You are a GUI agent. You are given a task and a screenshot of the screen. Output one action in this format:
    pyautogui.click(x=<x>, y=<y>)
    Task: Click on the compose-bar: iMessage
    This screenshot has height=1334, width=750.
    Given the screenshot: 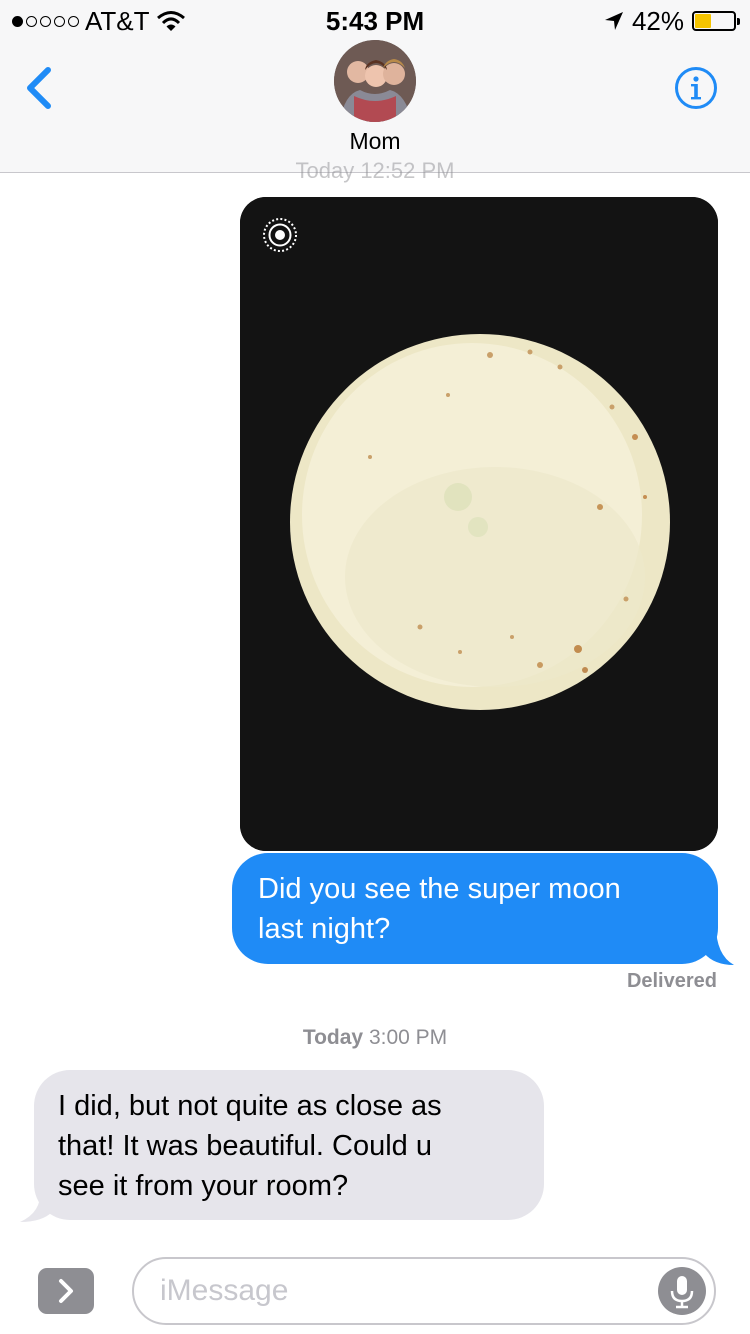 What is the action you would take?
    pyautogui.click(x=375, y=1287)
    